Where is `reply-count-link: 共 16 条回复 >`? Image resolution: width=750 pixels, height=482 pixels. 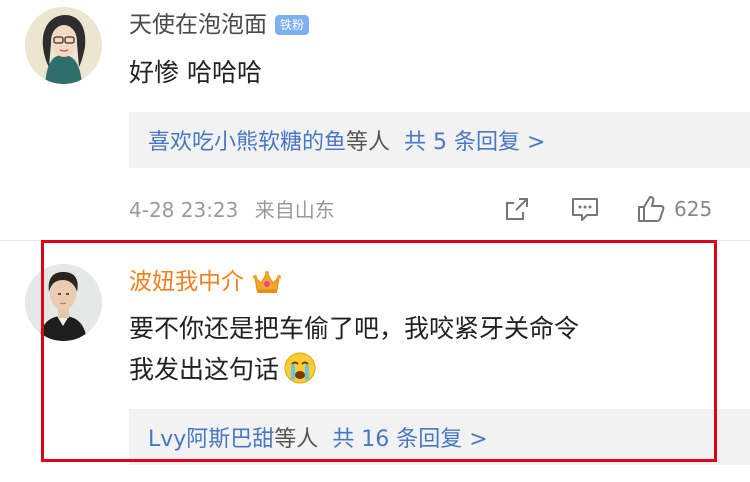
reply-count-link: 共 16 条回复 > is located at coordinates (409, 437).